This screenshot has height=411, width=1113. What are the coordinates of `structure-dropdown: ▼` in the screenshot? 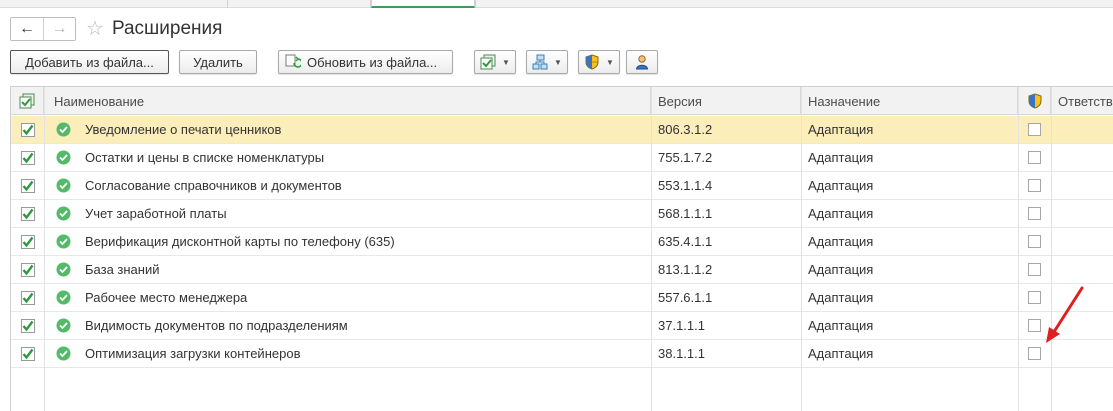 It's located at (547, 62).